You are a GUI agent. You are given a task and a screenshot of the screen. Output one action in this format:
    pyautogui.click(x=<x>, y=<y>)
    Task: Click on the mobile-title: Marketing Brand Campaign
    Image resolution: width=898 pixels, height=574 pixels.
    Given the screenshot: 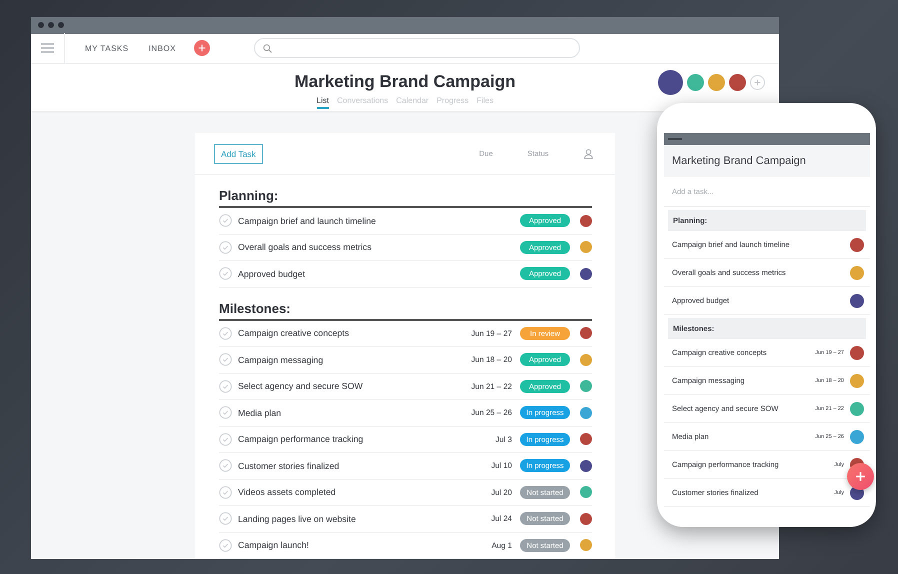 What is the action you would take?
    pyautogui.click(x=767, y=161)
    